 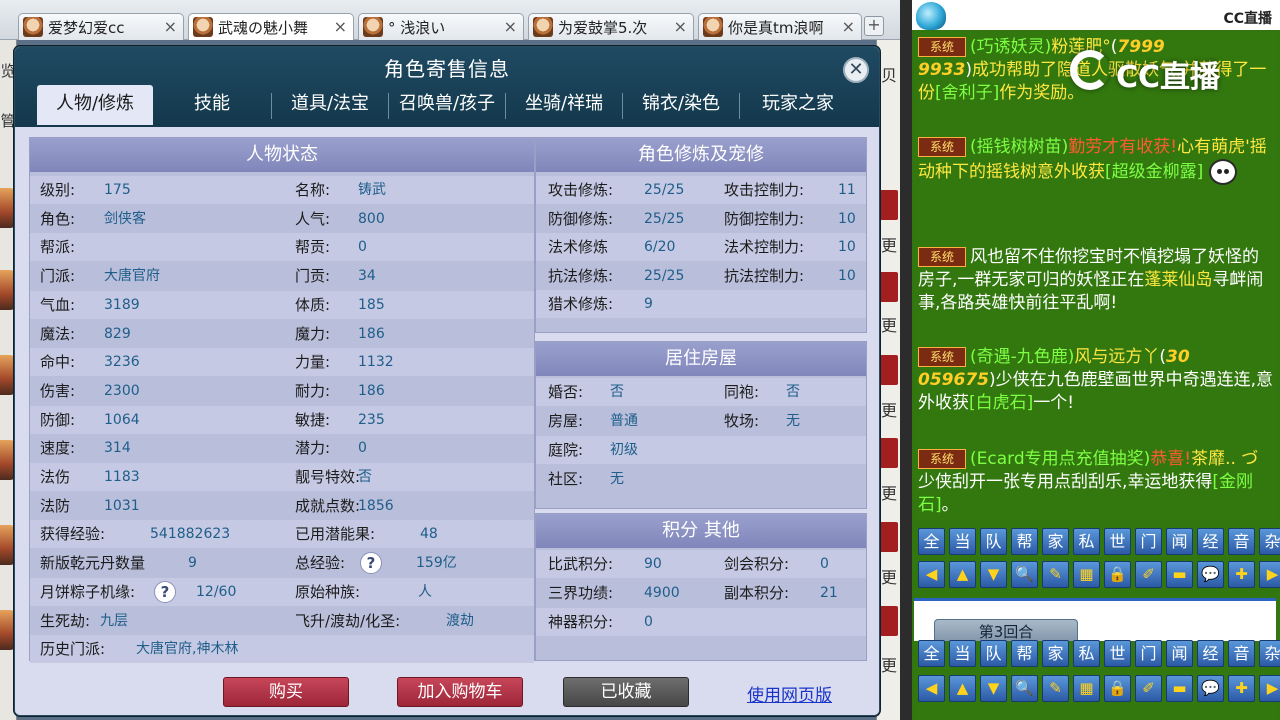 I want to click on message-text: 少侠刮开一张专用点刮刮乐,幸运地获得, so click(x=1065, y=482).